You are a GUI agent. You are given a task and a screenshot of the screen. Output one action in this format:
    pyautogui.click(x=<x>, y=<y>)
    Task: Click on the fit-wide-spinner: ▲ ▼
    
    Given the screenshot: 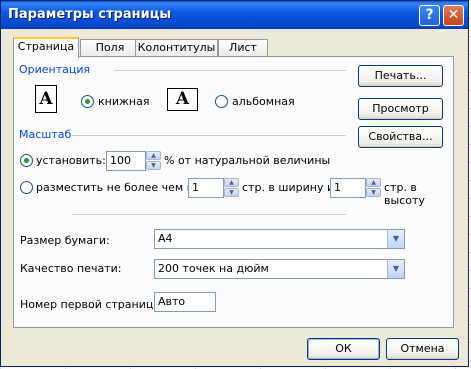 What is the action you would take?
    pyautogui.click(x=231, y=188)
    